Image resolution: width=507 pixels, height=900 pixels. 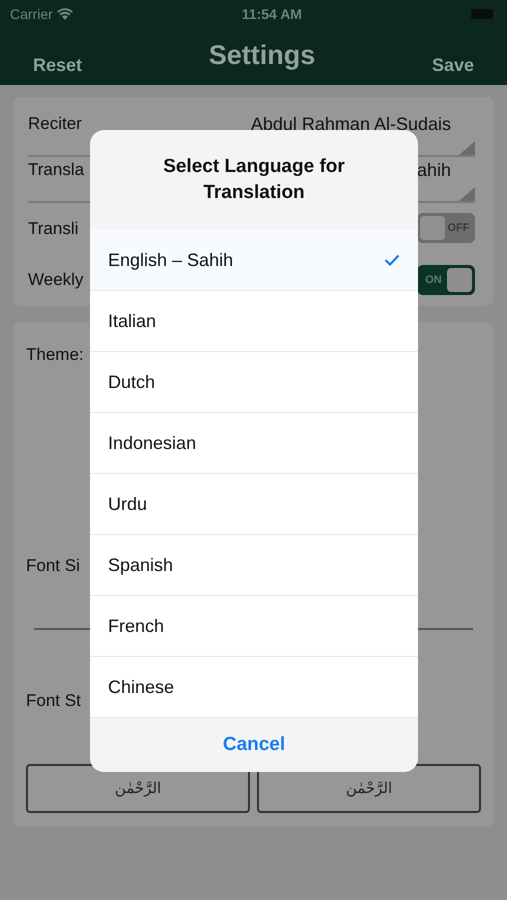 I want to click on setting-label: Transli, so click(x=53, y=229).